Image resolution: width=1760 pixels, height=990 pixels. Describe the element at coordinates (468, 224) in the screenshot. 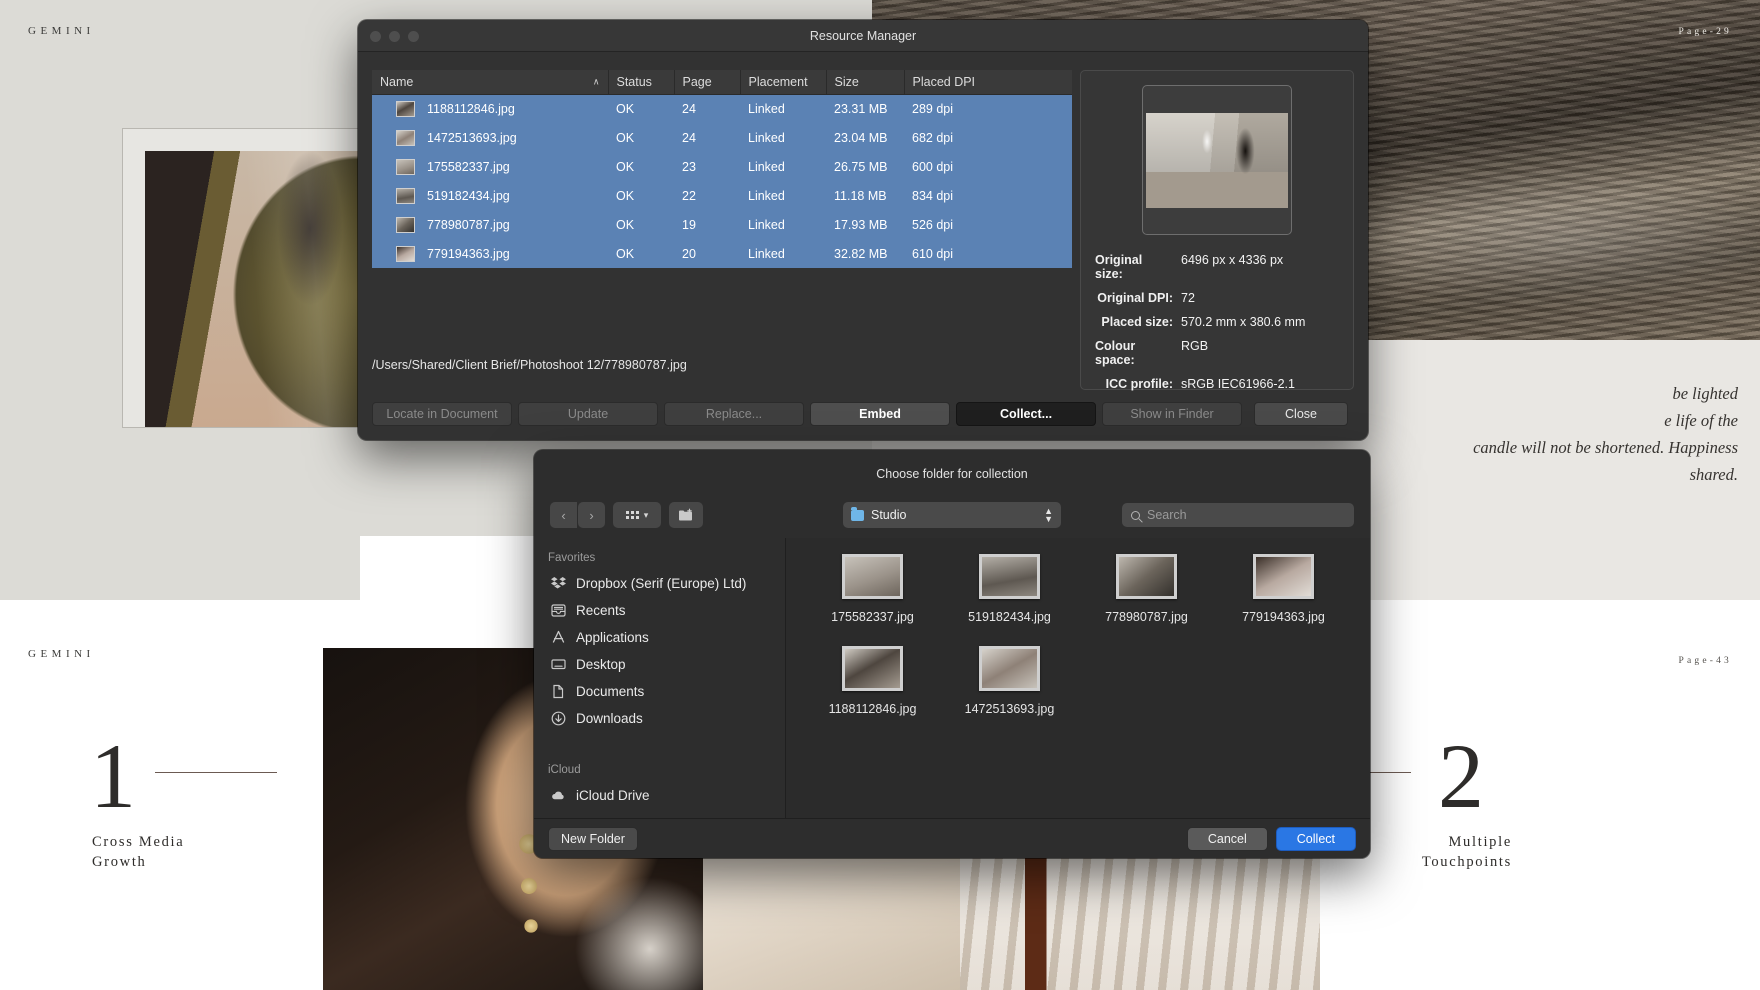

I see `cell-name: 778980787.jpg` at that location.